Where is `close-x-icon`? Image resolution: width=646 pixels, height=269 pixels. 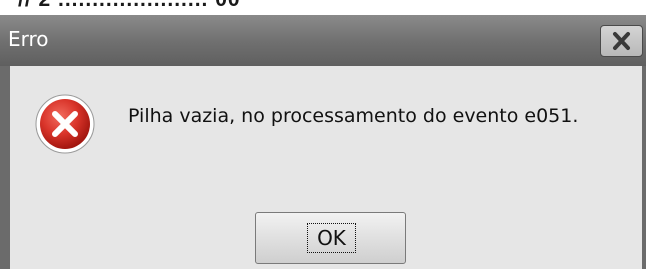 close-x-icon is located at coordinates (621, 41).